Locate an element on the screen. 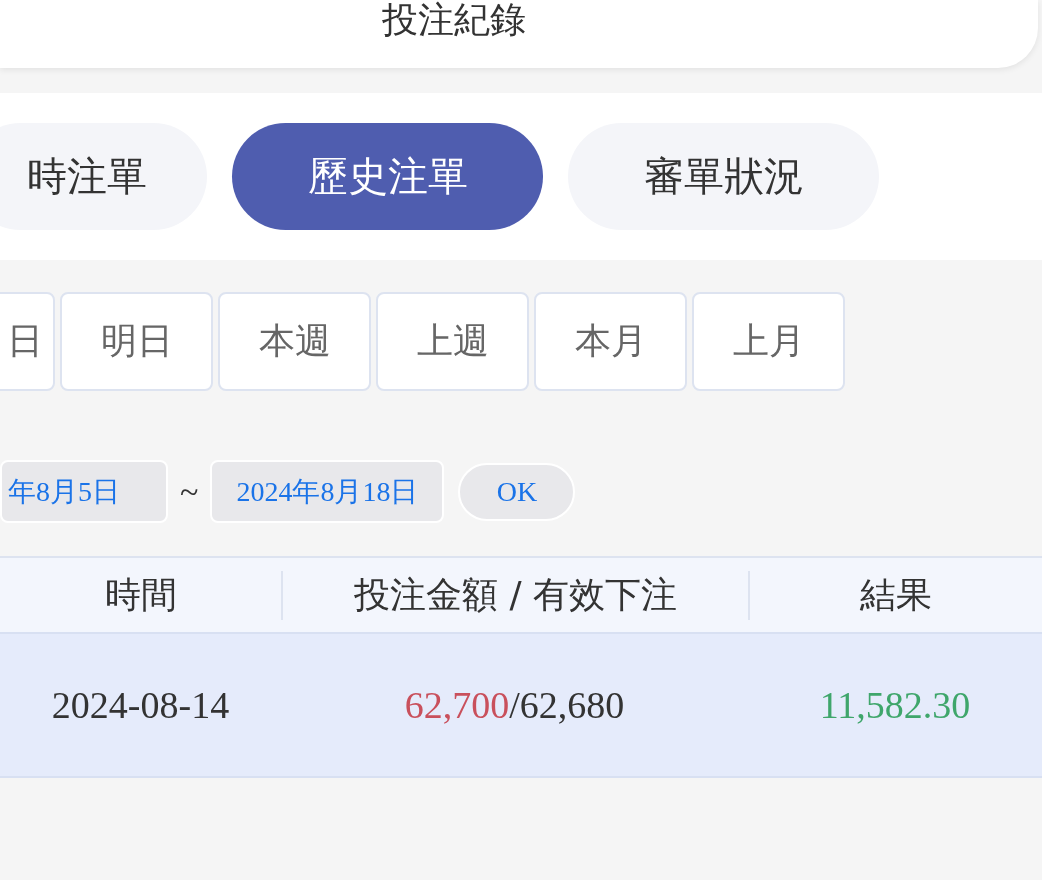  end-date-field: 2024年8月18日 is located at coordinates (327, 491).